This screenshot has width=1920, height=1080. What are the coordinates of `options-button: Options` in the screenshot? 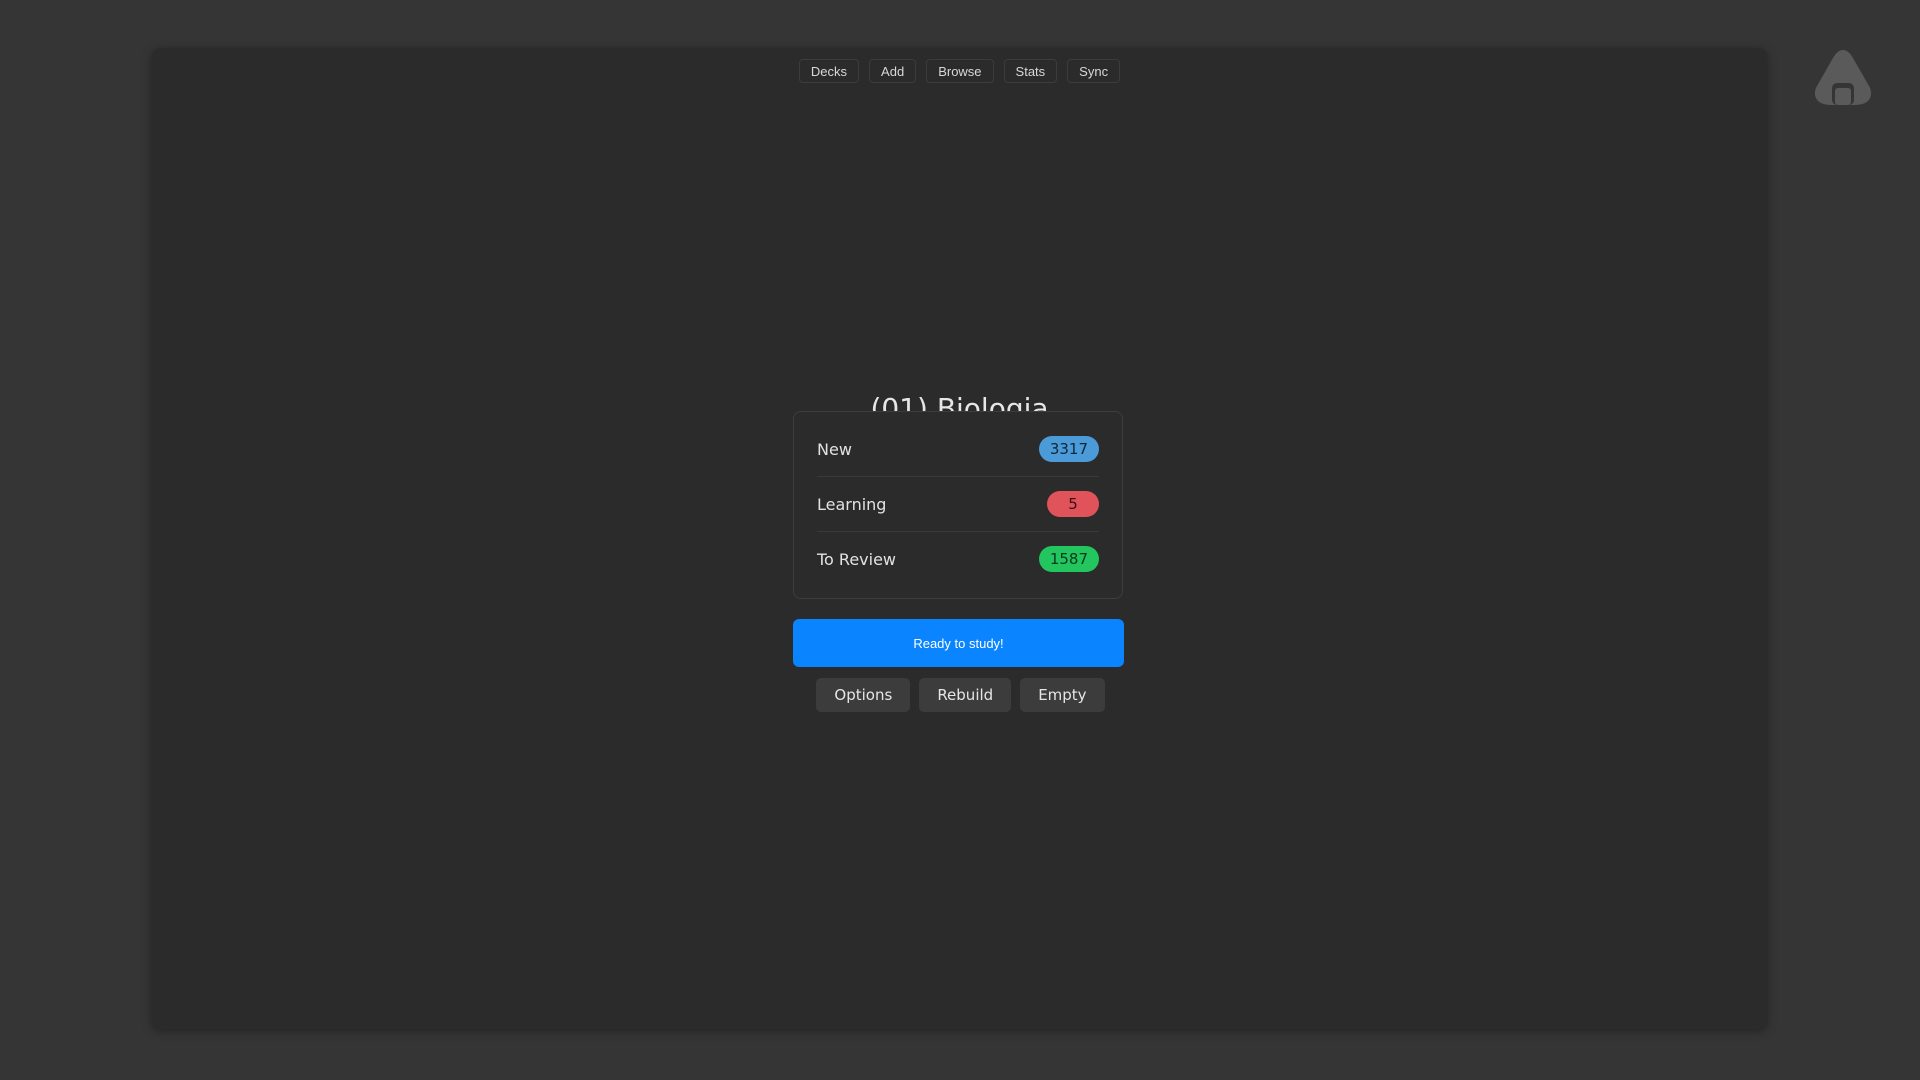 It's located at (863, 695).